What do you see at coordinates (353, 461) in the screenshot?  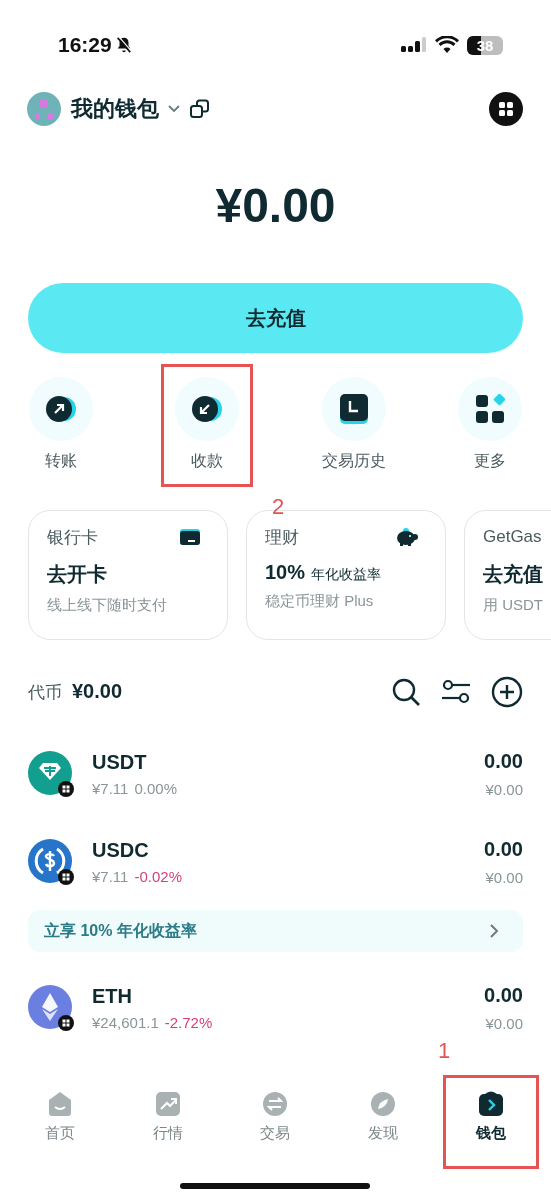 I see `action-label: 交易历史` at bounding box center [353, 461].